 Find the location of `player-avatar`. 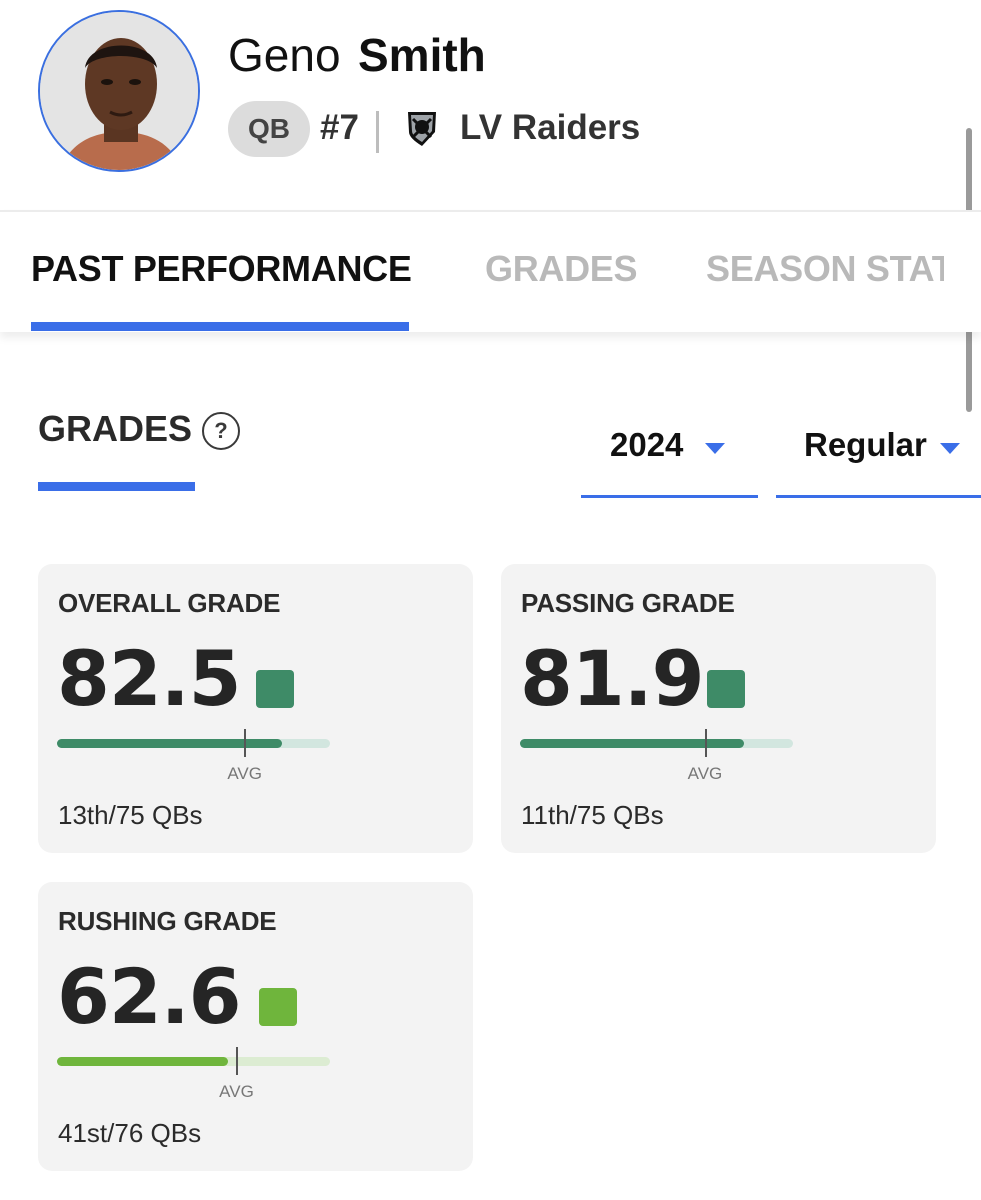

player-avatar is located at coordinates (119, 91).